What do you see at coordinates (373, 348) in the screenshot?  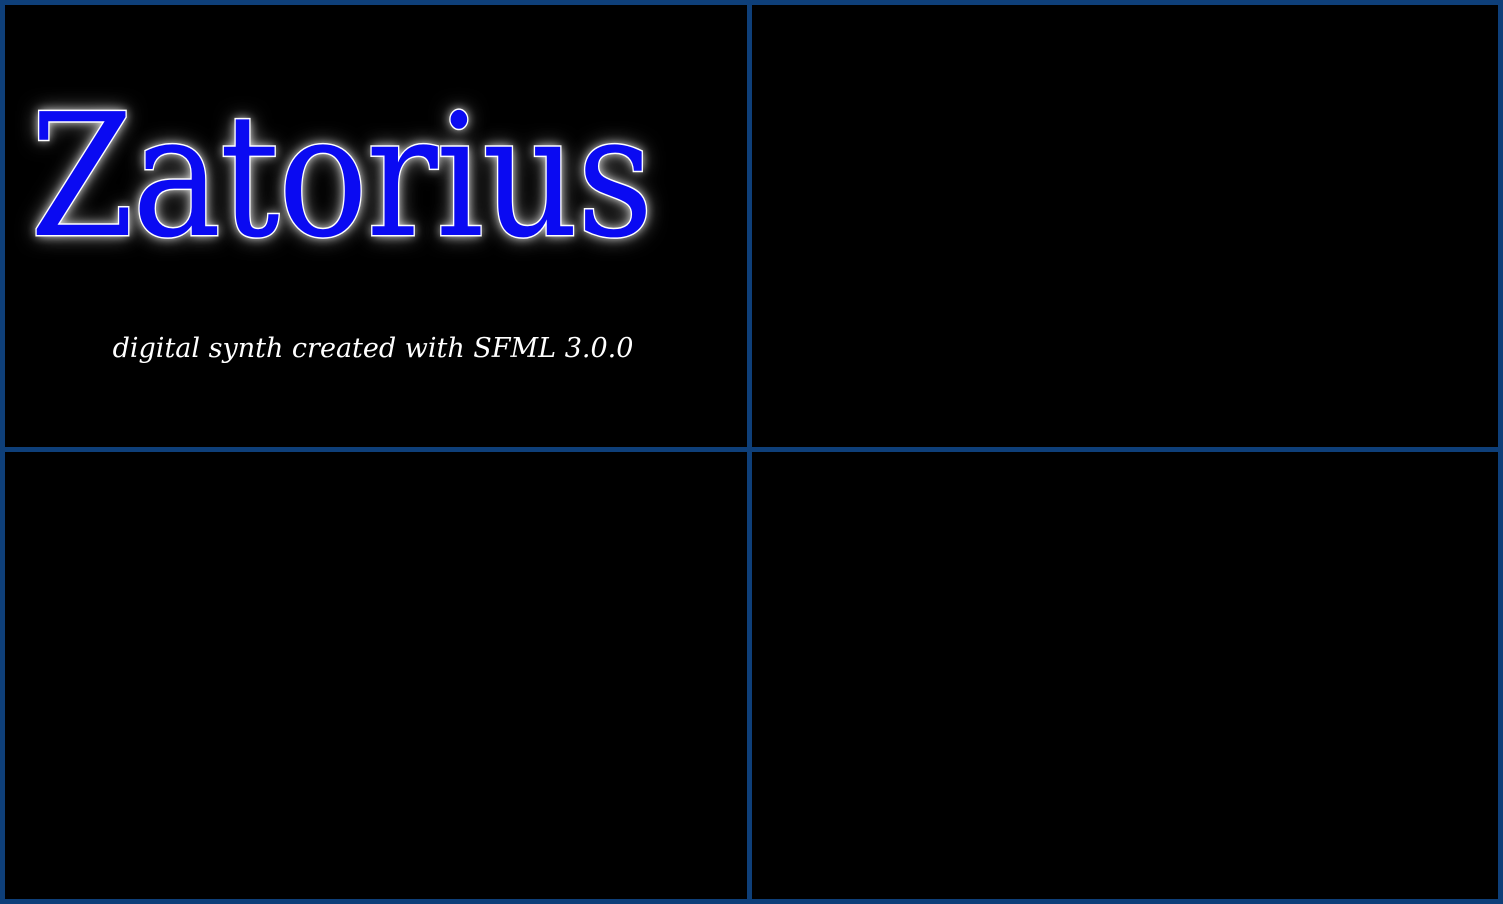 I see `app-subtitle: digital synth created with SFML 3.0.0` at bounding box center [373, 348].